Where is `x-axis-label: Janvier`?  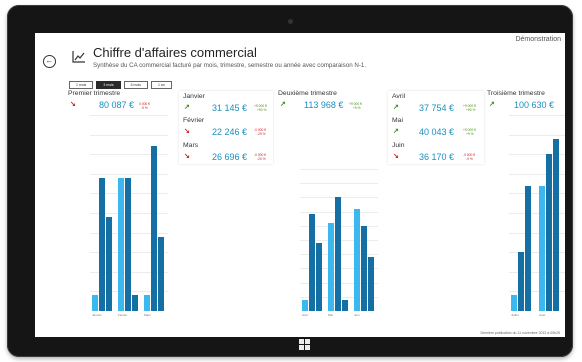 x-axis-label: Janvier is located at coordinates (97, 315).